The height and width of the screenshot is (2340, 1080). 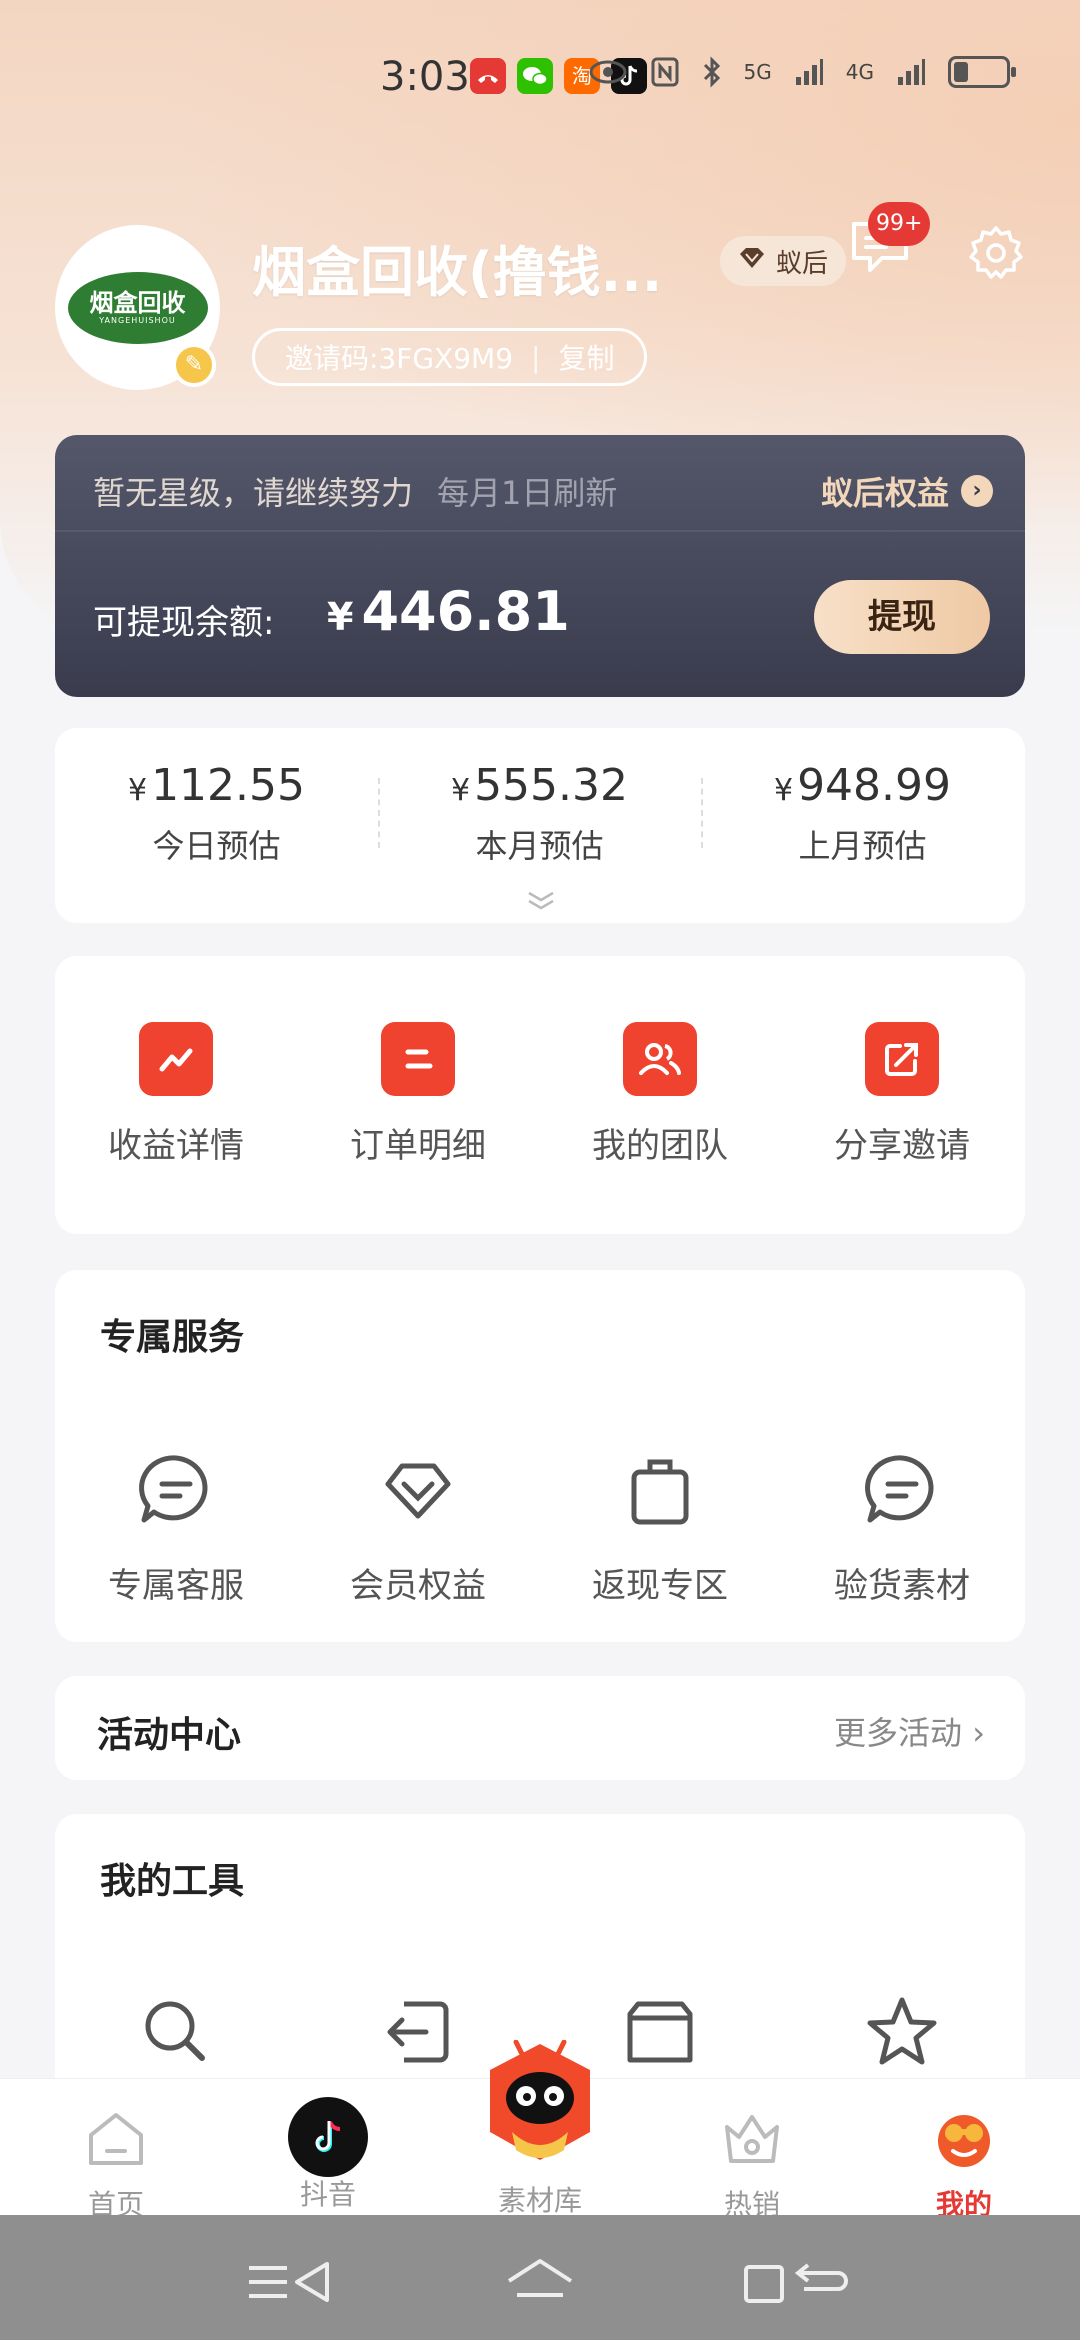 I want to click on status-icons: 5G 4G, so click(x=802, y=72).